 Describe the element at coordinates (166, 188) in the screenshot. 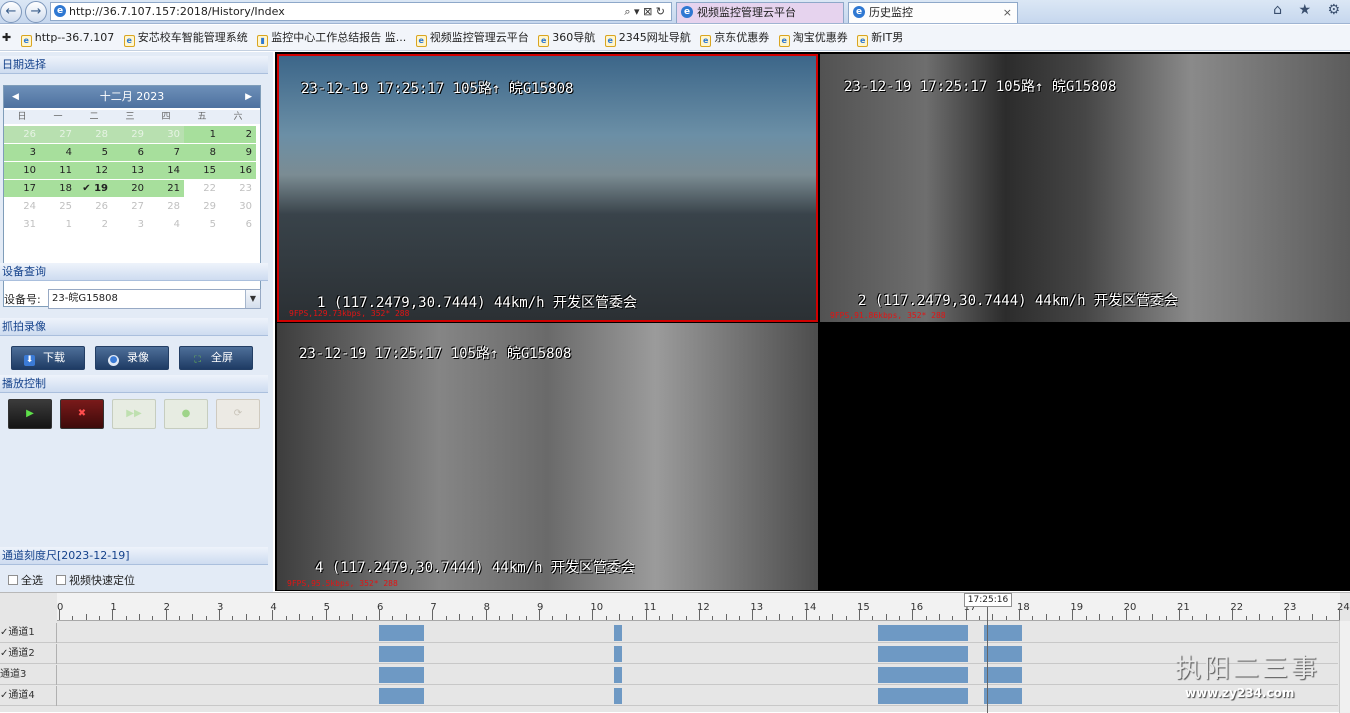

I see `calendar-day: 21` at that location.